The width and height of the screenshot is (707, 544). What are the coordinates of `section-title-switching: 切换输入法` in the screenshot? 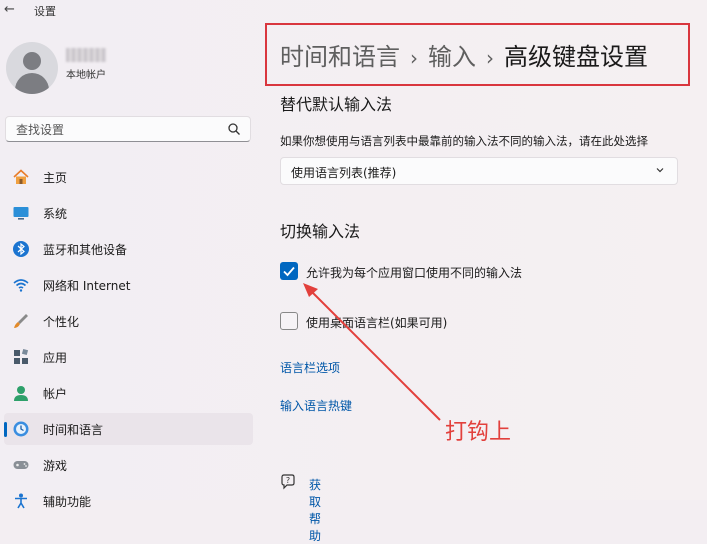 It's located at (320, 231).